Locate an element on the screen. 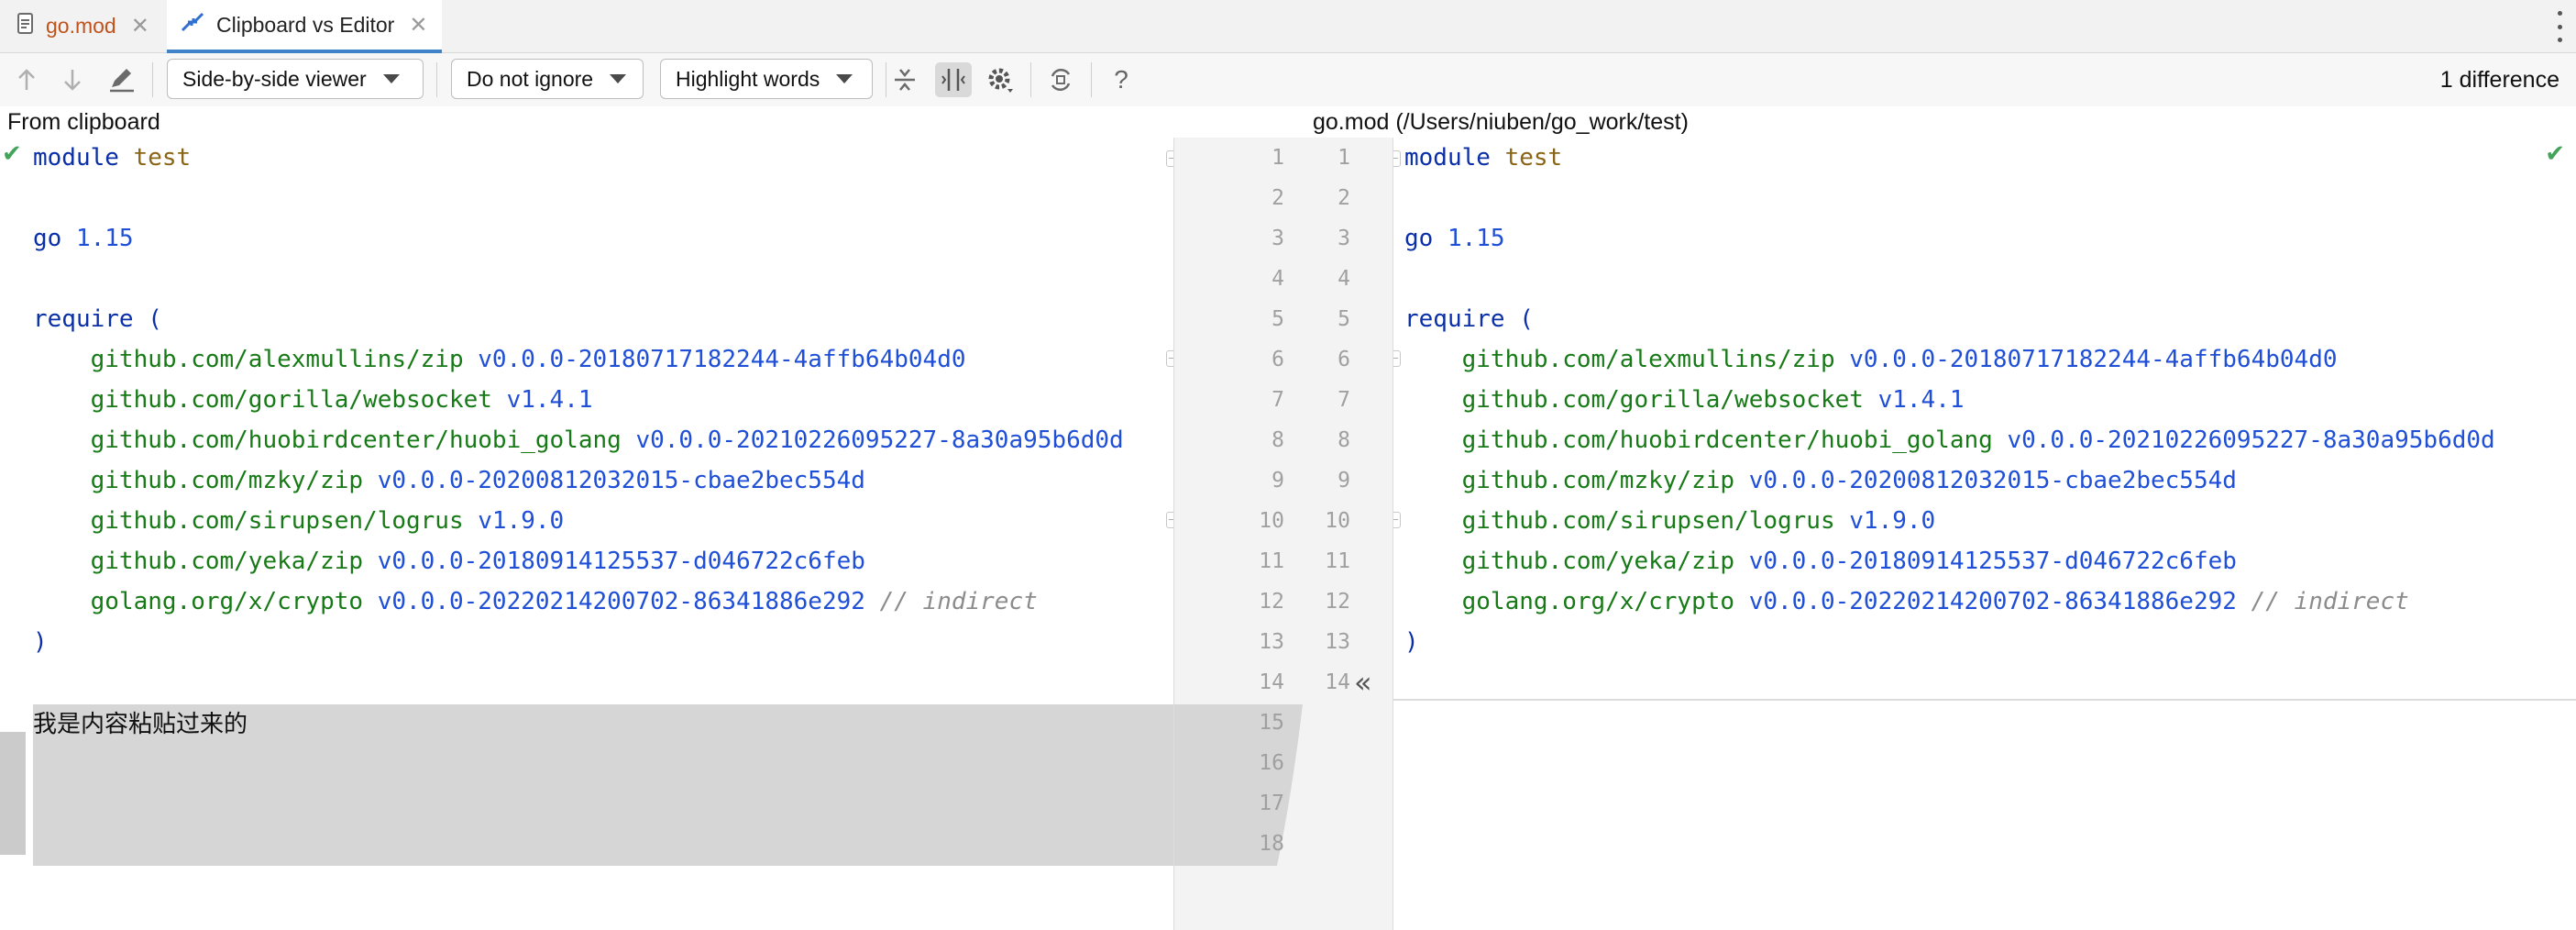 This screenshot has width=2576, height=930. viewer-mode-dropdown: Side-by-side viewer is located at coordinates (296, 79).